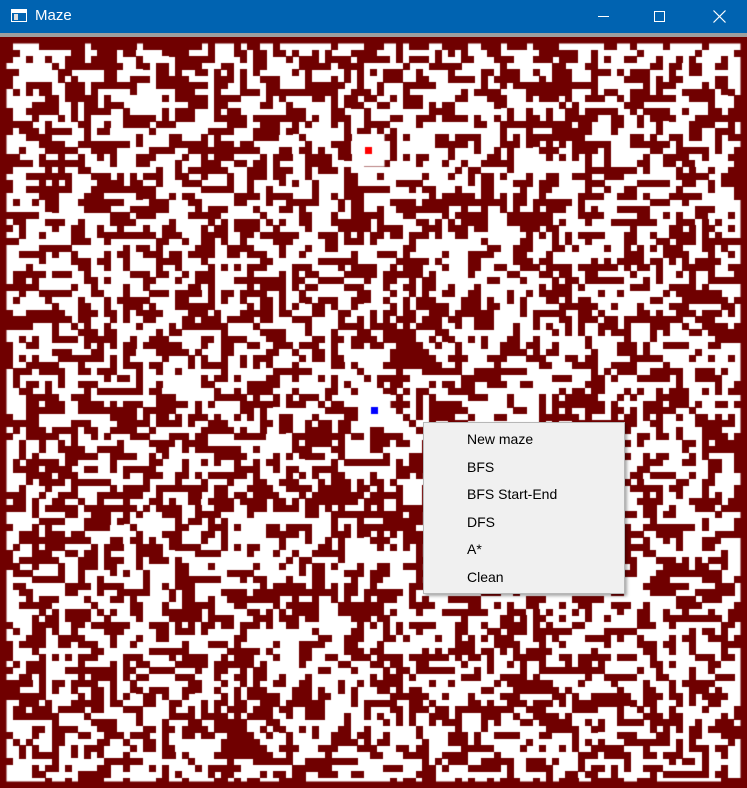 The width and height of the screenshot is (747, 788). What do you see at coordinates (524, 523) in the screenshot?
I see `menu-item-dfs: DFS` at bounding box center [524, 523].